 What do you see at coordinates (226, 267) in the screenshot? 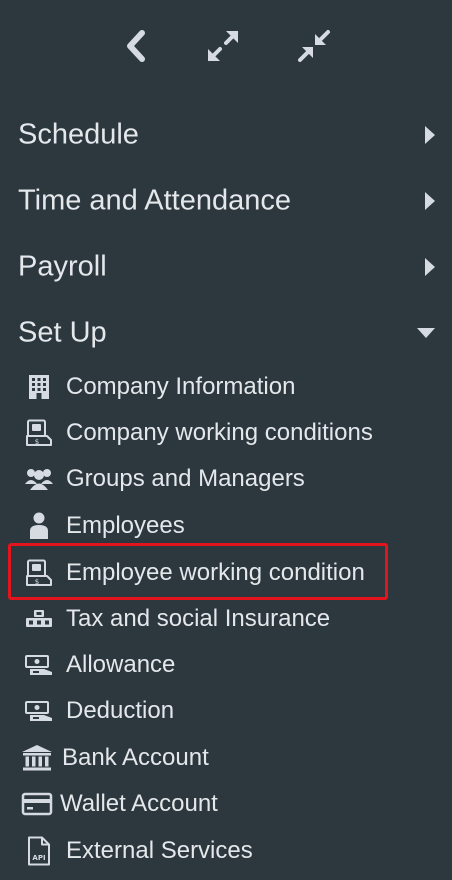
I see `menu-section-payroll: Payroll` at bounding box center [226, 267].